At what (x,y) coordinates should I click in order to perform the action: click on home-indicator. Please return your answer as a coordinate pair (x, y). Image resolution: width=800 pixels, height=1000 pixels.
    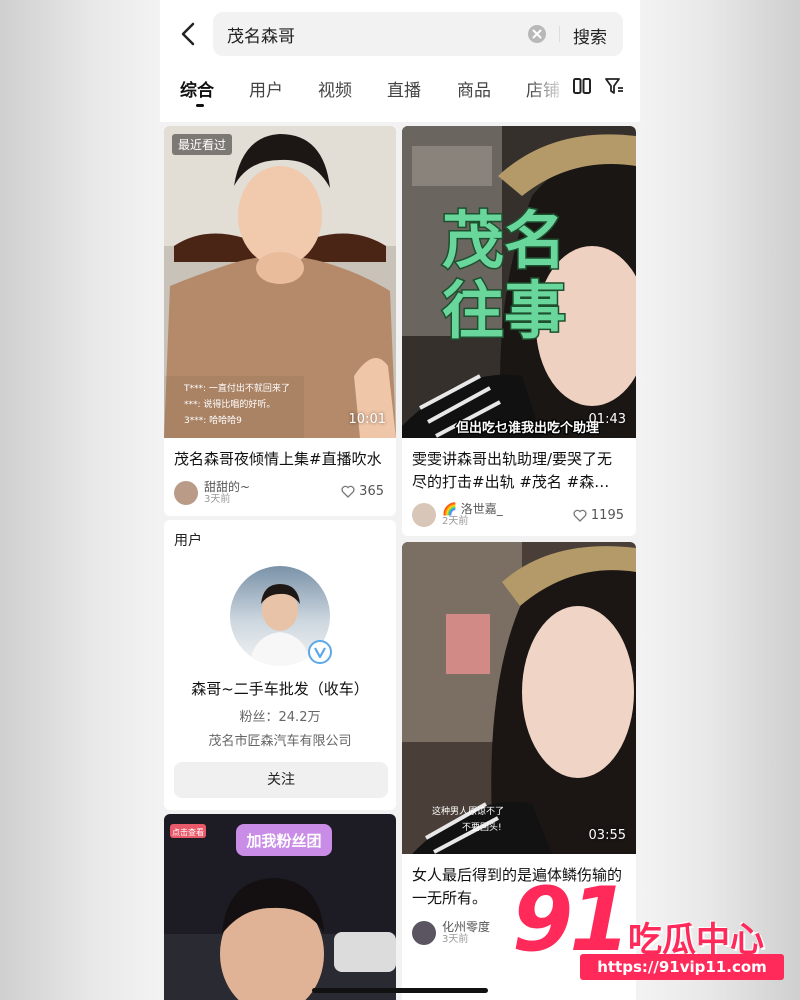
    Looking at the image, I should click on (400, 990).